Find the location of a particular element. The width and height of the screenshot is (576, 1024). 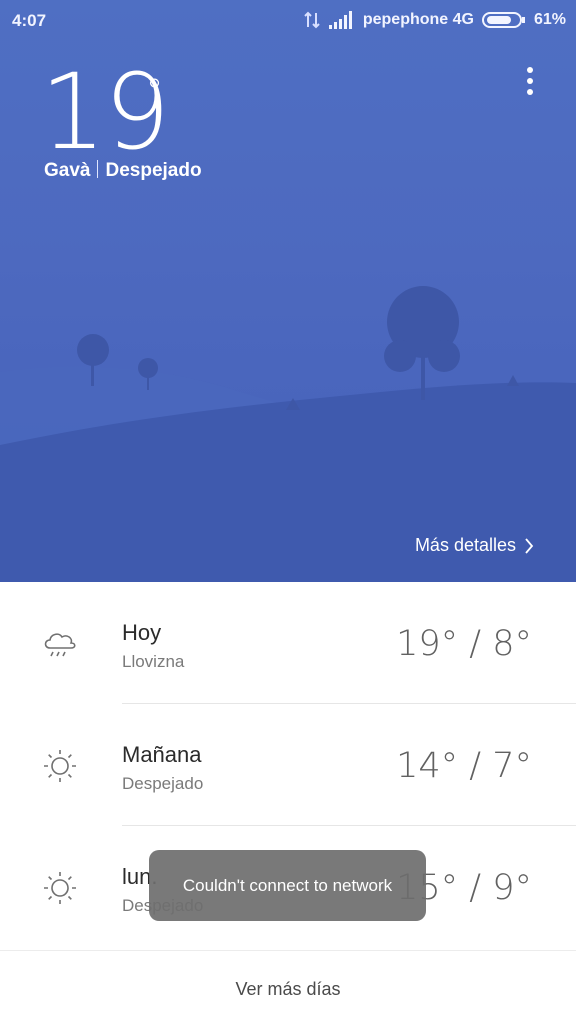

more-details-link: Más detalles is located at coordinates (474, 545).